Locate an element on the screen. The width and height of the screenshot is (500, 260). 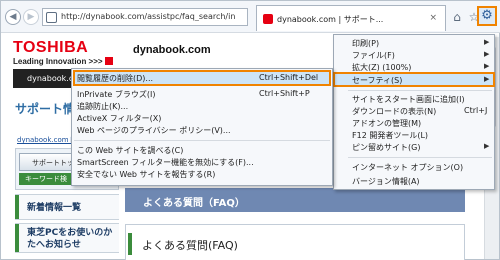
menu-item-label: この Web サイトを調べる(C) is located at coordinates (130, 150).